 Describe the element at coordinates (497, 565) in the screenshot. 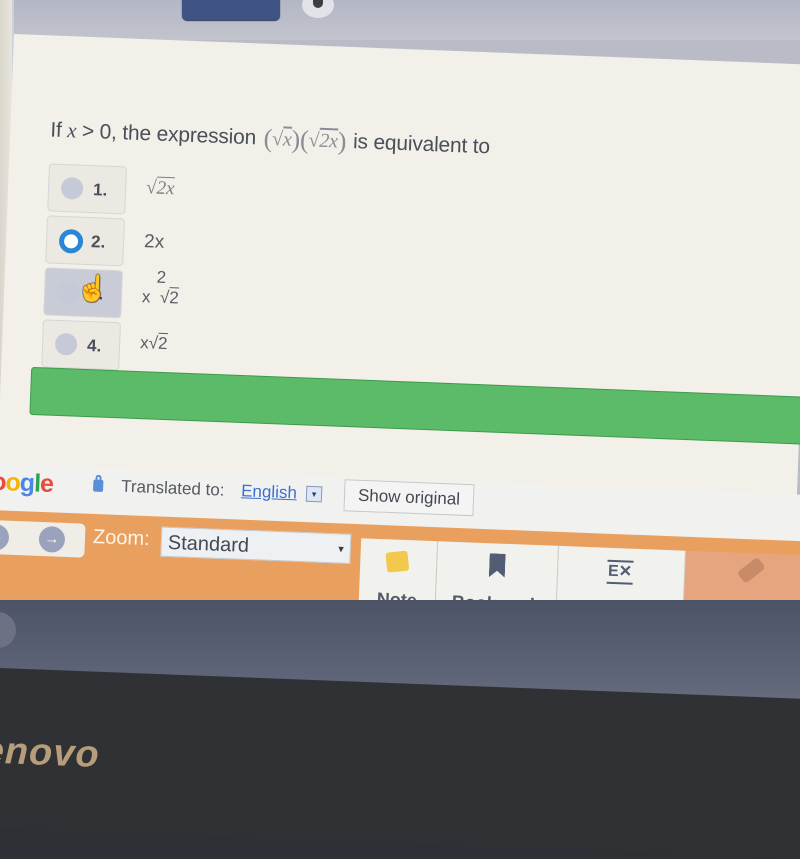

I see `bookmark-icon` at that location.